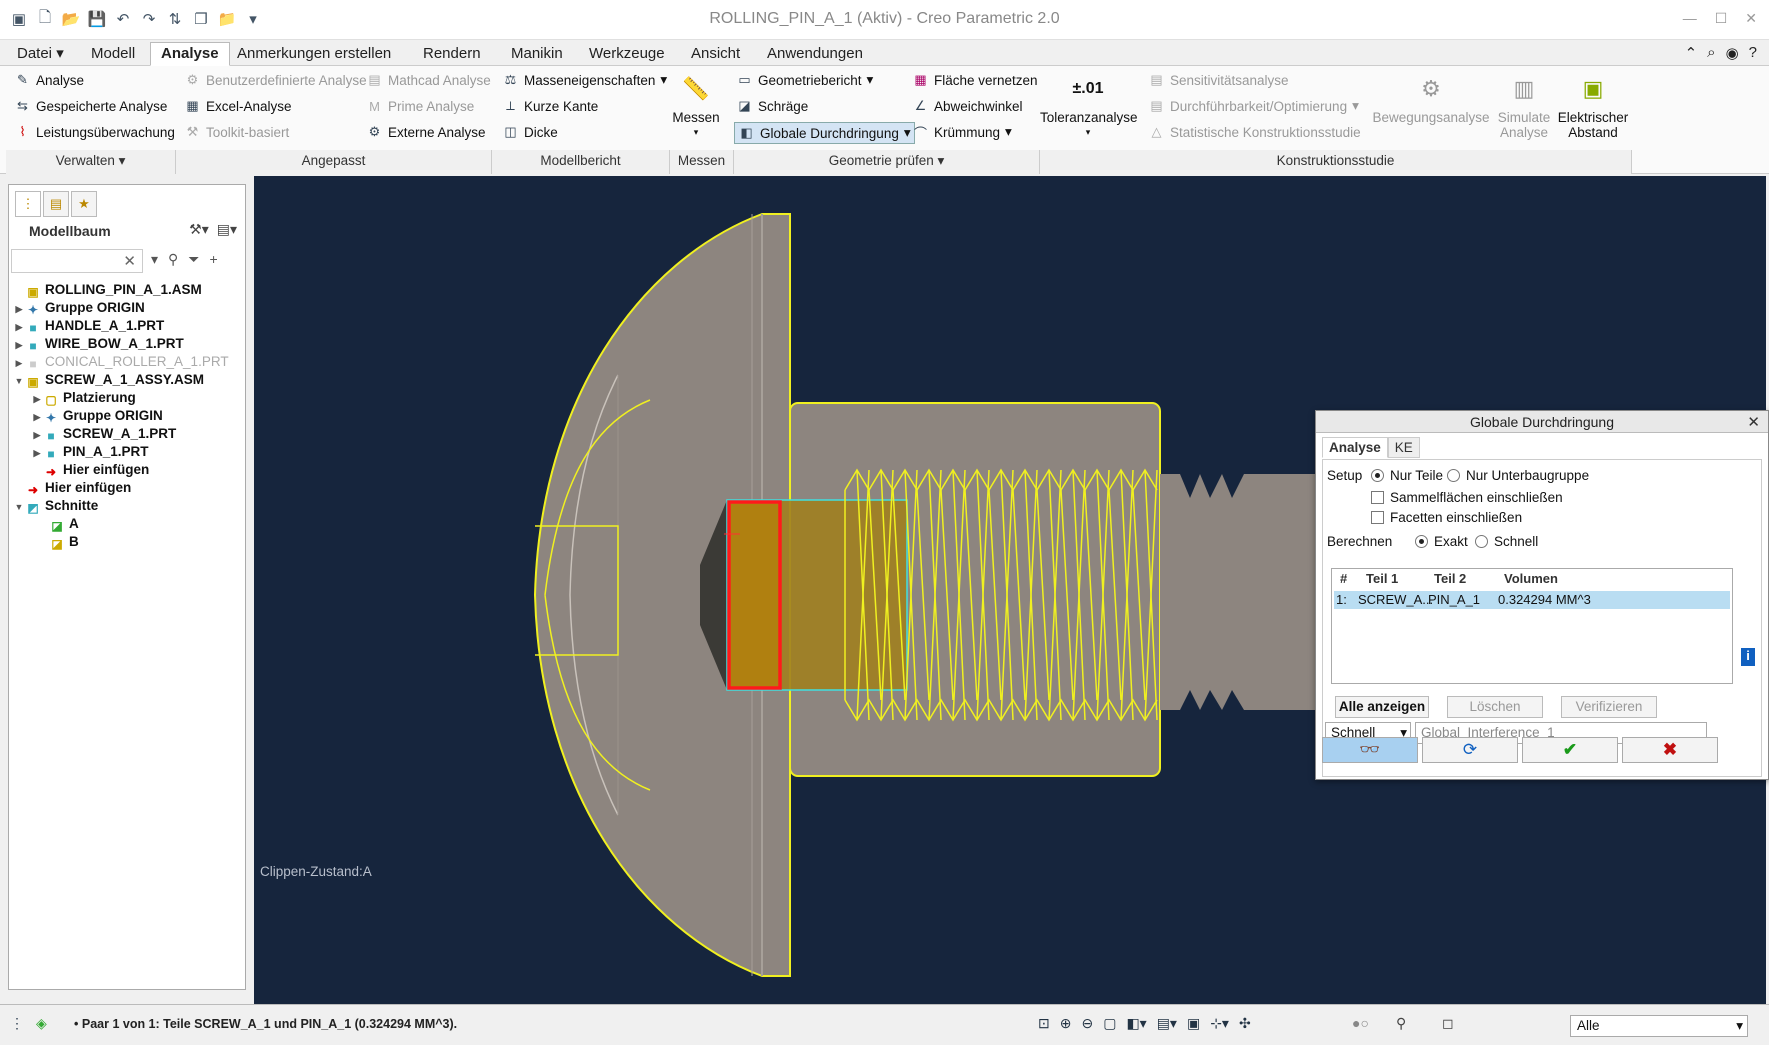 This screenshot has height=1045, width=1769. What do you see at coordinates (1254, 132) in the screenshot?
I see `statistical-study-button: △ Statistische Konstruktionsstudie` at bounding box center [1254, 132].